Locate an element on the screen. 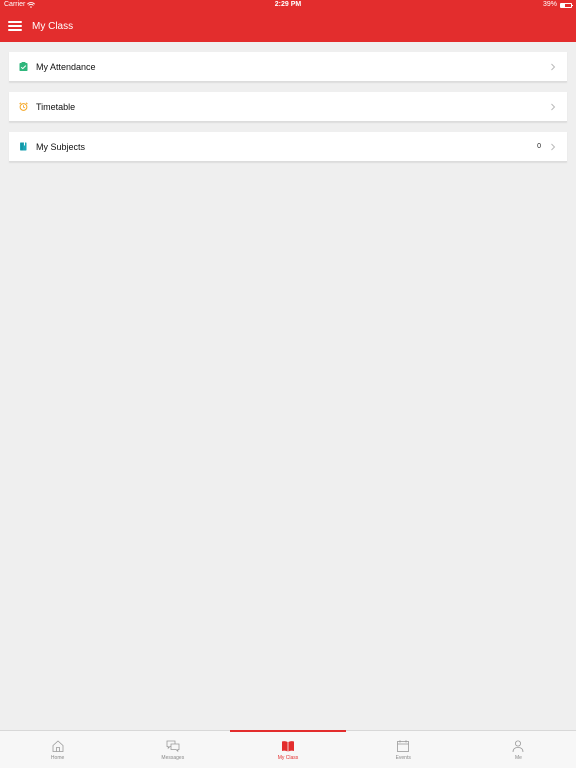 The height and width of the screenshot is (768, 576). home-icon is located at coordinates (57, 746).